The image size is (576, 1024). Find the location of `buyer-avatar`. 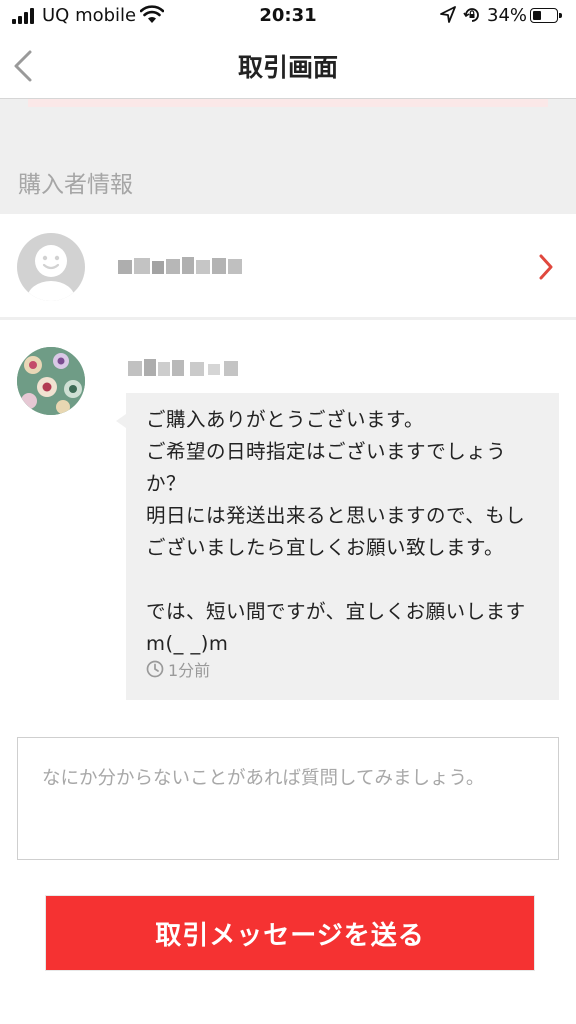

buyer-avatar is located at coordinates (51, 267).